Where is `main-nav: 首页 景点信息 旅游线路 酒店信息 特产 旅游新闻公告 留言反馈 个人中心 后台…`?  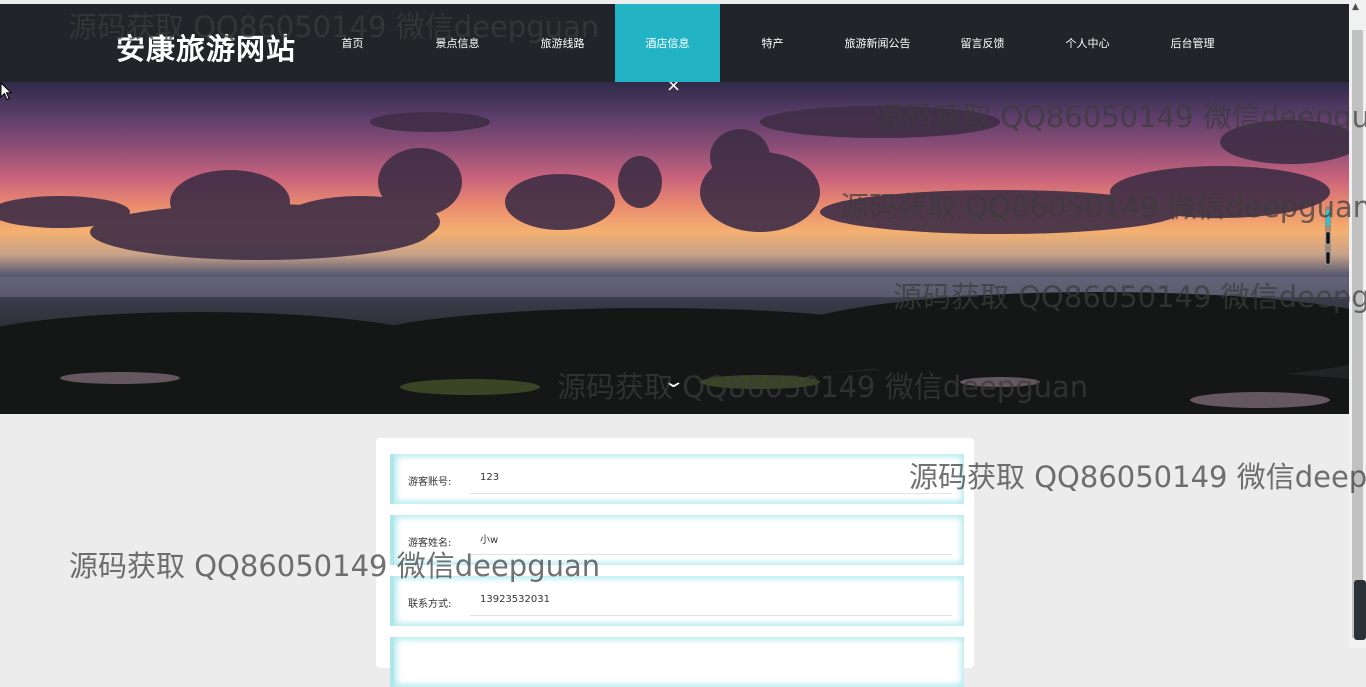 main-nav: 首页 景点信息 旅游线路 酒店信息 特产 旅游新闻公告 留言反馈 个人中心 后台… is located at coordinates (772, 43).